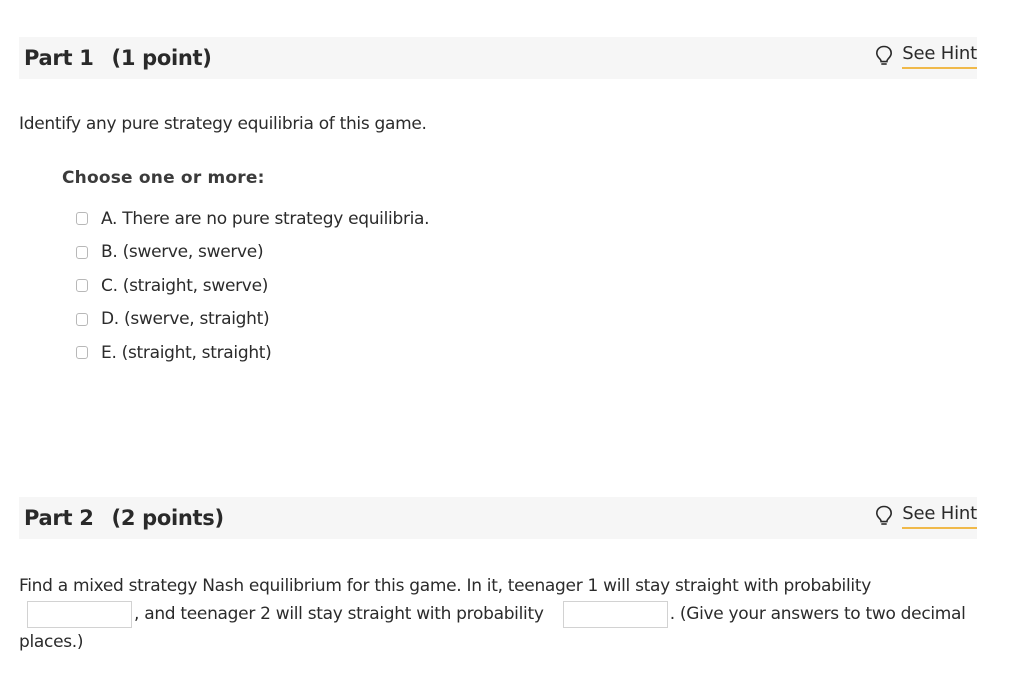 The width and height of the screenshot is (1024, 677). Describe the element at coordinates (59, 518) in the screenshot. I see `part-2-title: Part 2` at that location.